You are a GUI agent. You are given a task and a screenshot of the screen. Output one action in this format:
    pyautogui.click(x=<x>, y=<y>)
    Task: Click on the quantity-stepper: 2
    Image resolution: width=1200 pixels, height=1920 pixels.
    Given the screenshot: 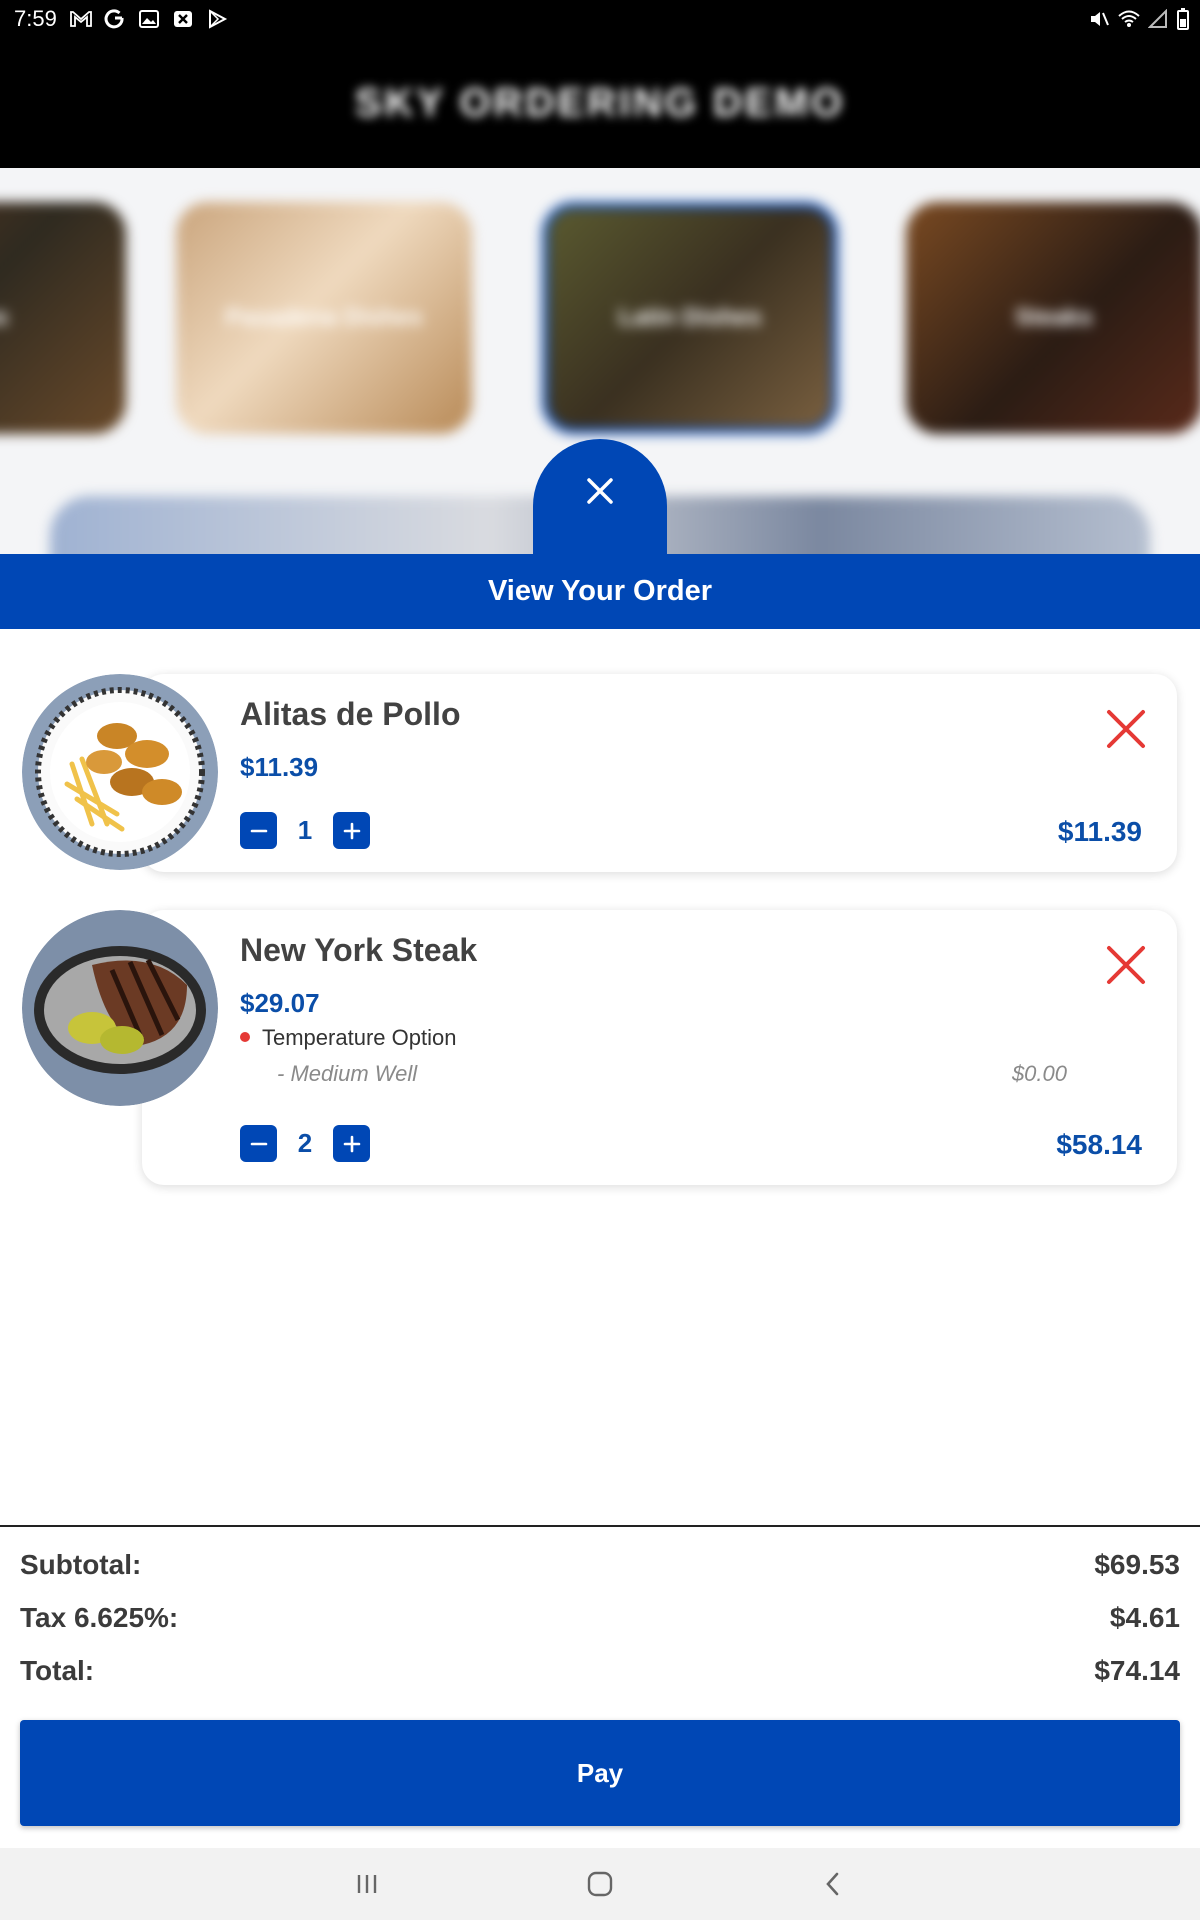 What is the action you would take?
    pyautogui.click(x=305, y=1143)
    